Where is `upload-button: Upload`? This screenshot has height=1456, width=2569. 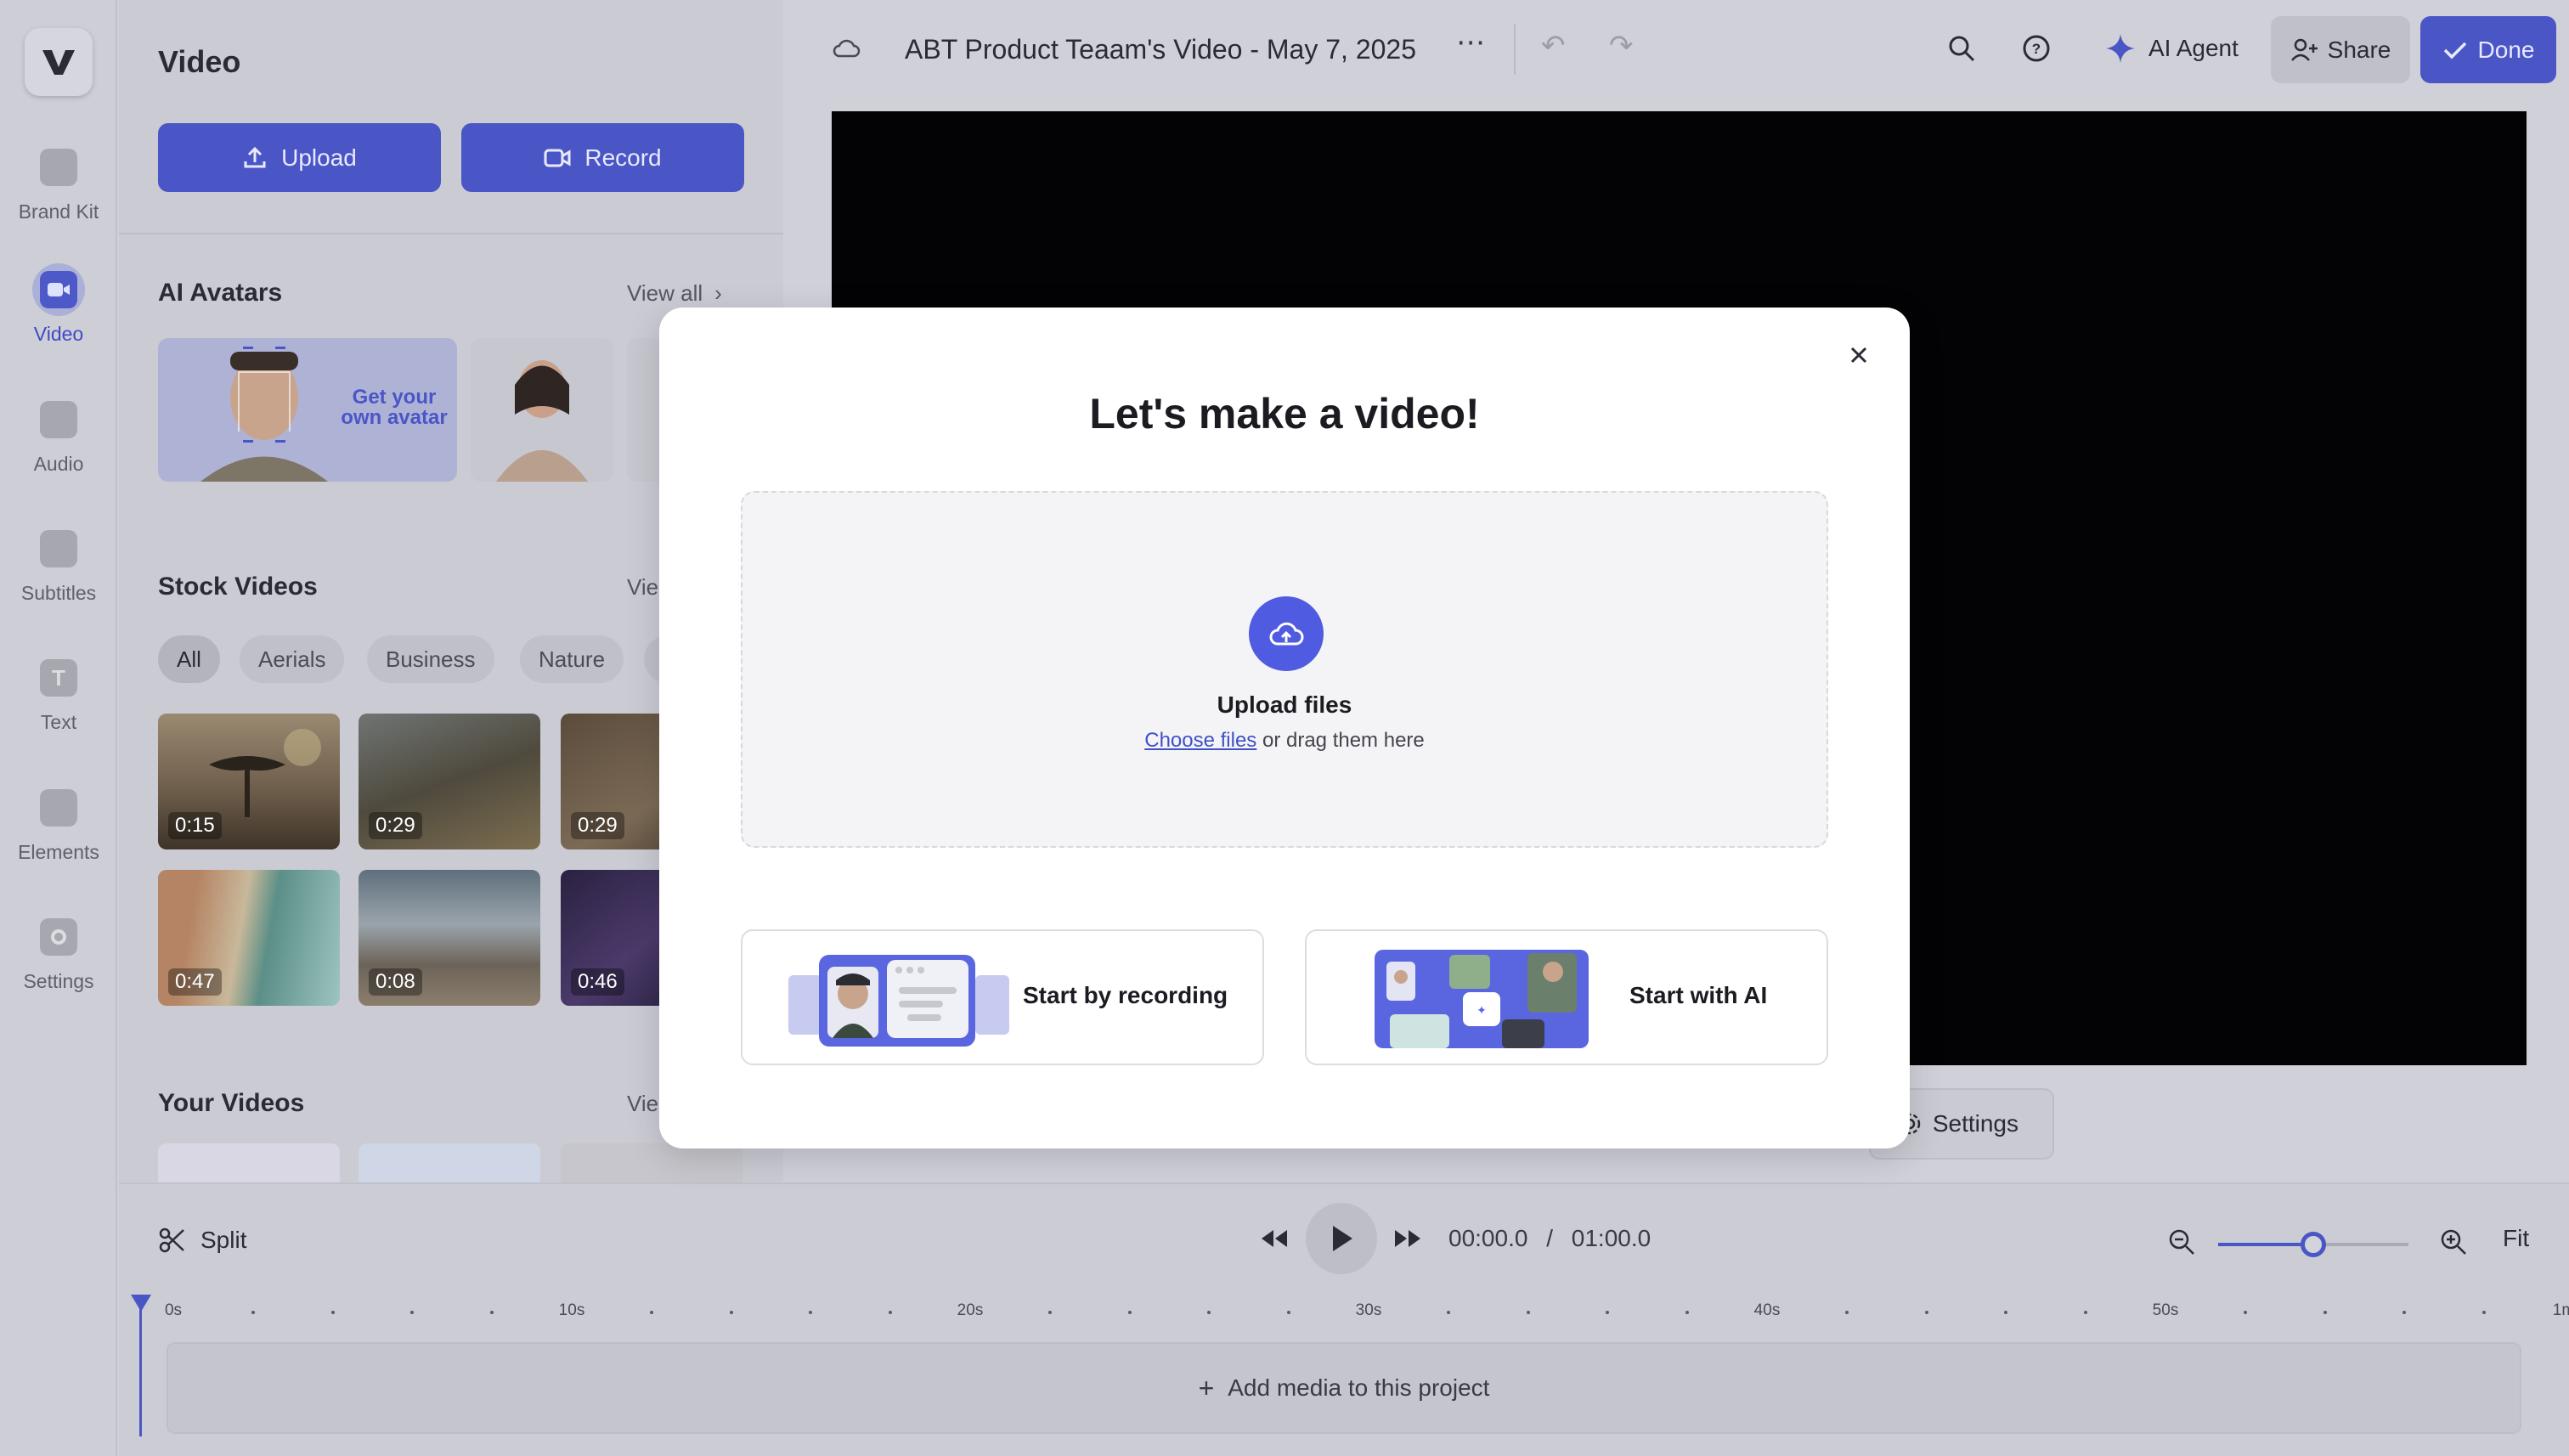
upload-button: Upload is located at coordinates (299, 157).